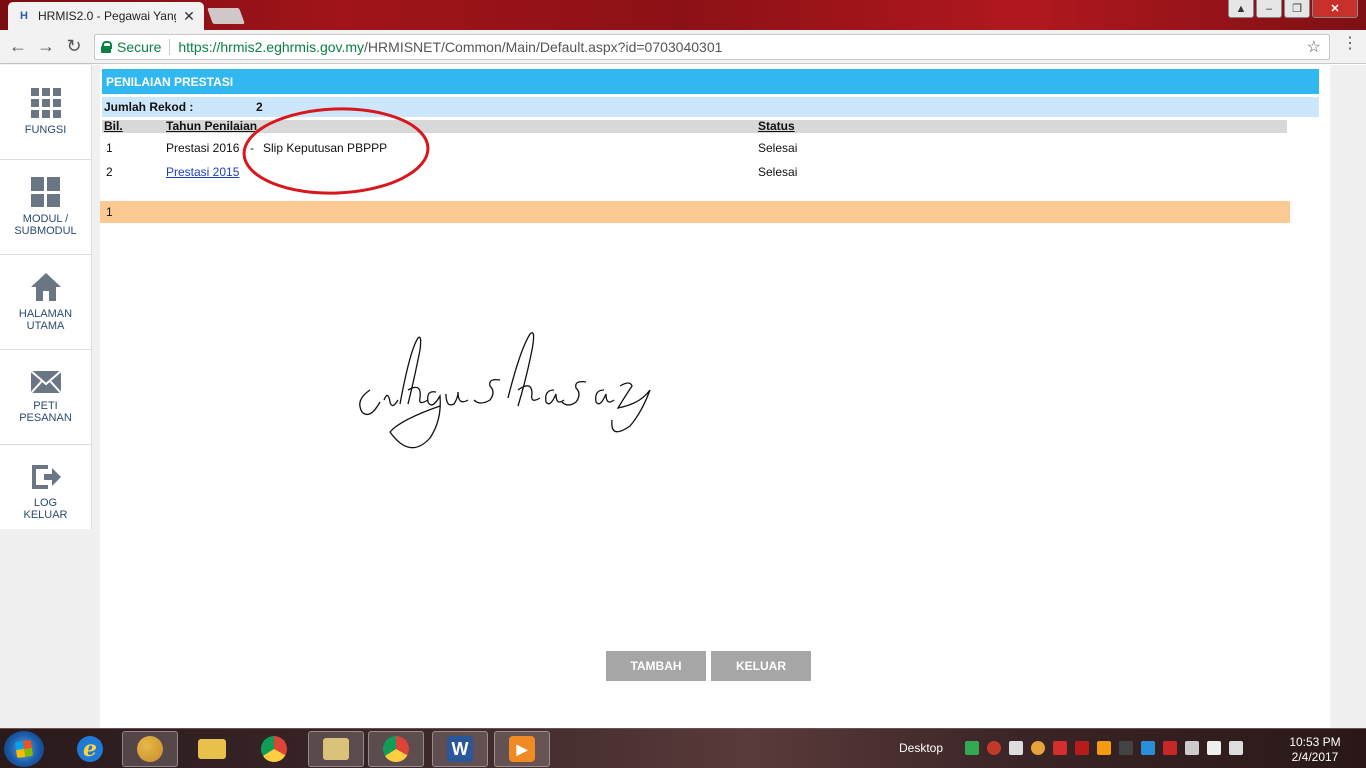 Image resolution: width=1366 pixels, height=768 pixels. Describe the element at coordinates (45, 382) in the screenshot. I see `envelope-icon` at that location.